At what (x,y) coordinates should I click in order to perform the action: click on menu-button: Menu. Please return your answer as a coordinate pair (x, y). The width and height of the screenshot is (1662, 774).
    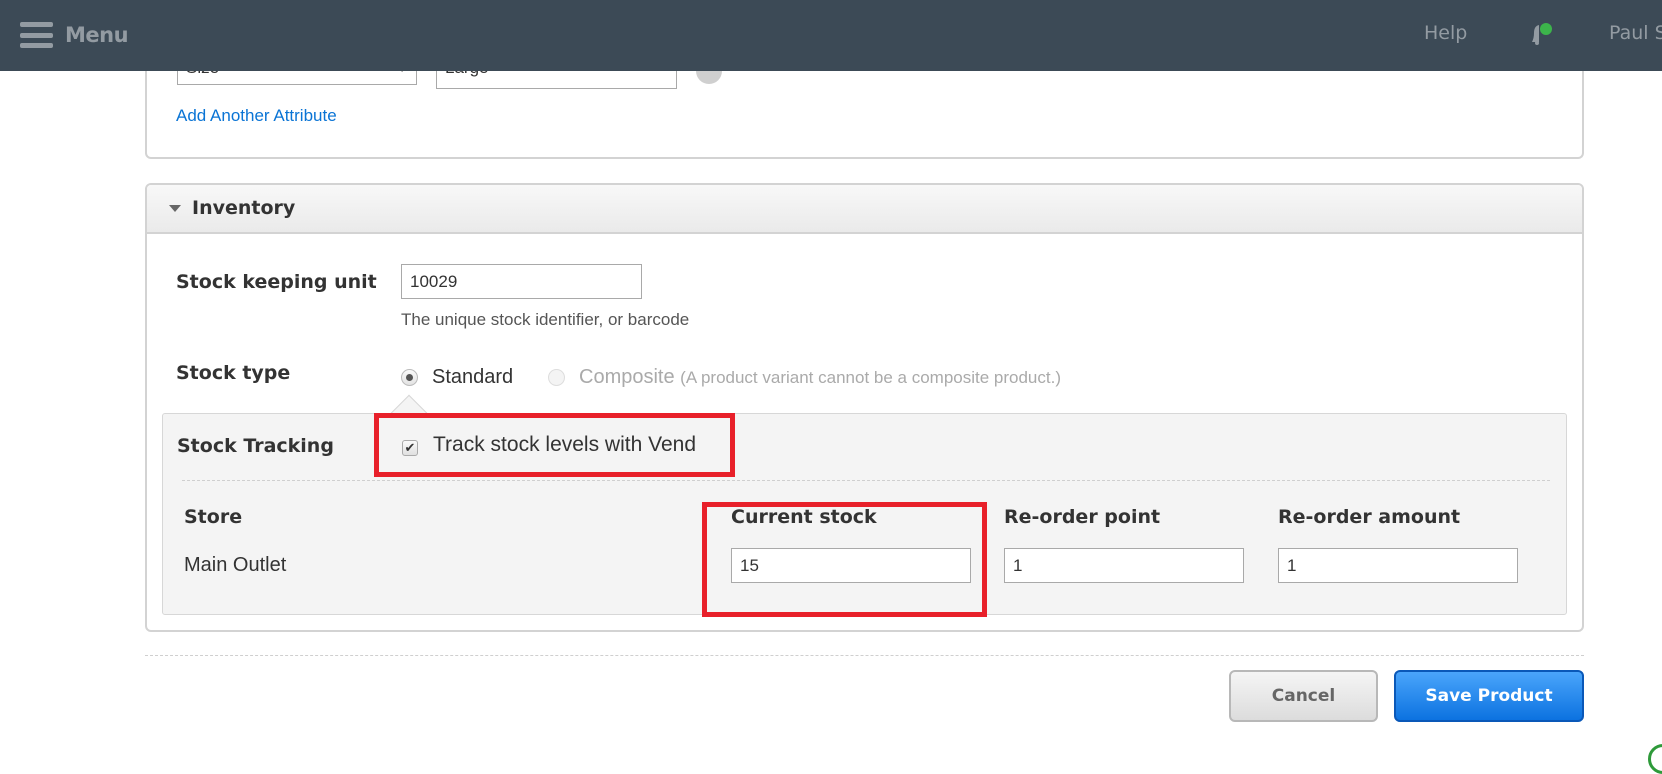
    Looking at the image, I should click on (74, 35).